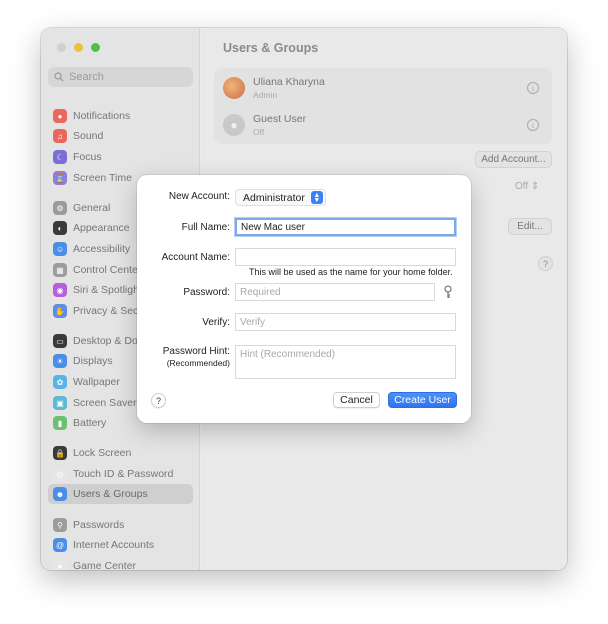 The image size is (608, 624). I want to click on verify-field: Verify, so click(345, 322).